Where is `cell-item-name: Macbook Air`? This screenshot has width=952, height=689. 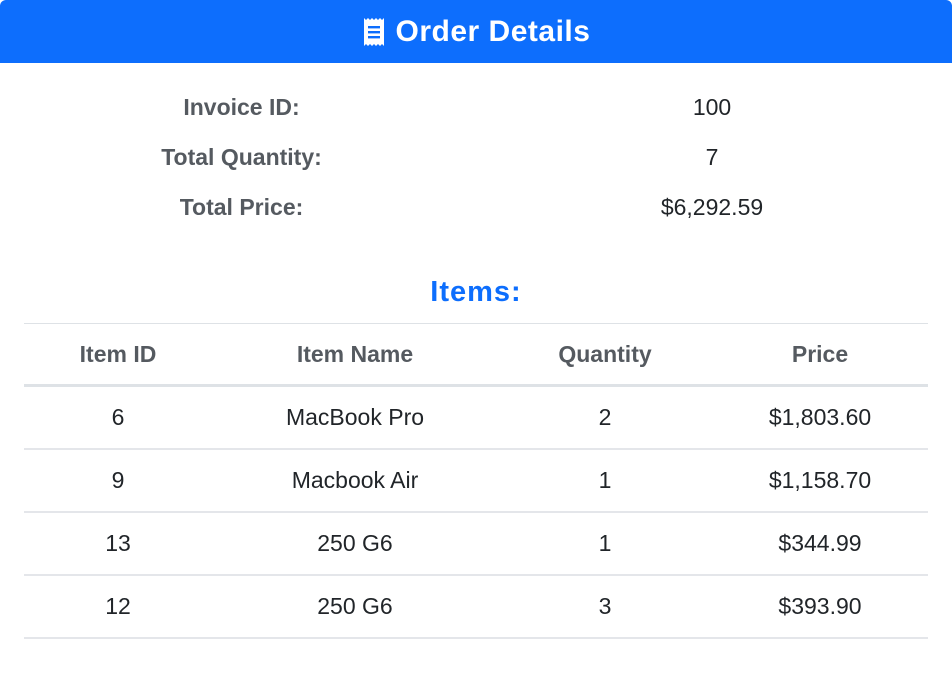 cell-item-name: Macbook Air is located at coordinates (355, 481).